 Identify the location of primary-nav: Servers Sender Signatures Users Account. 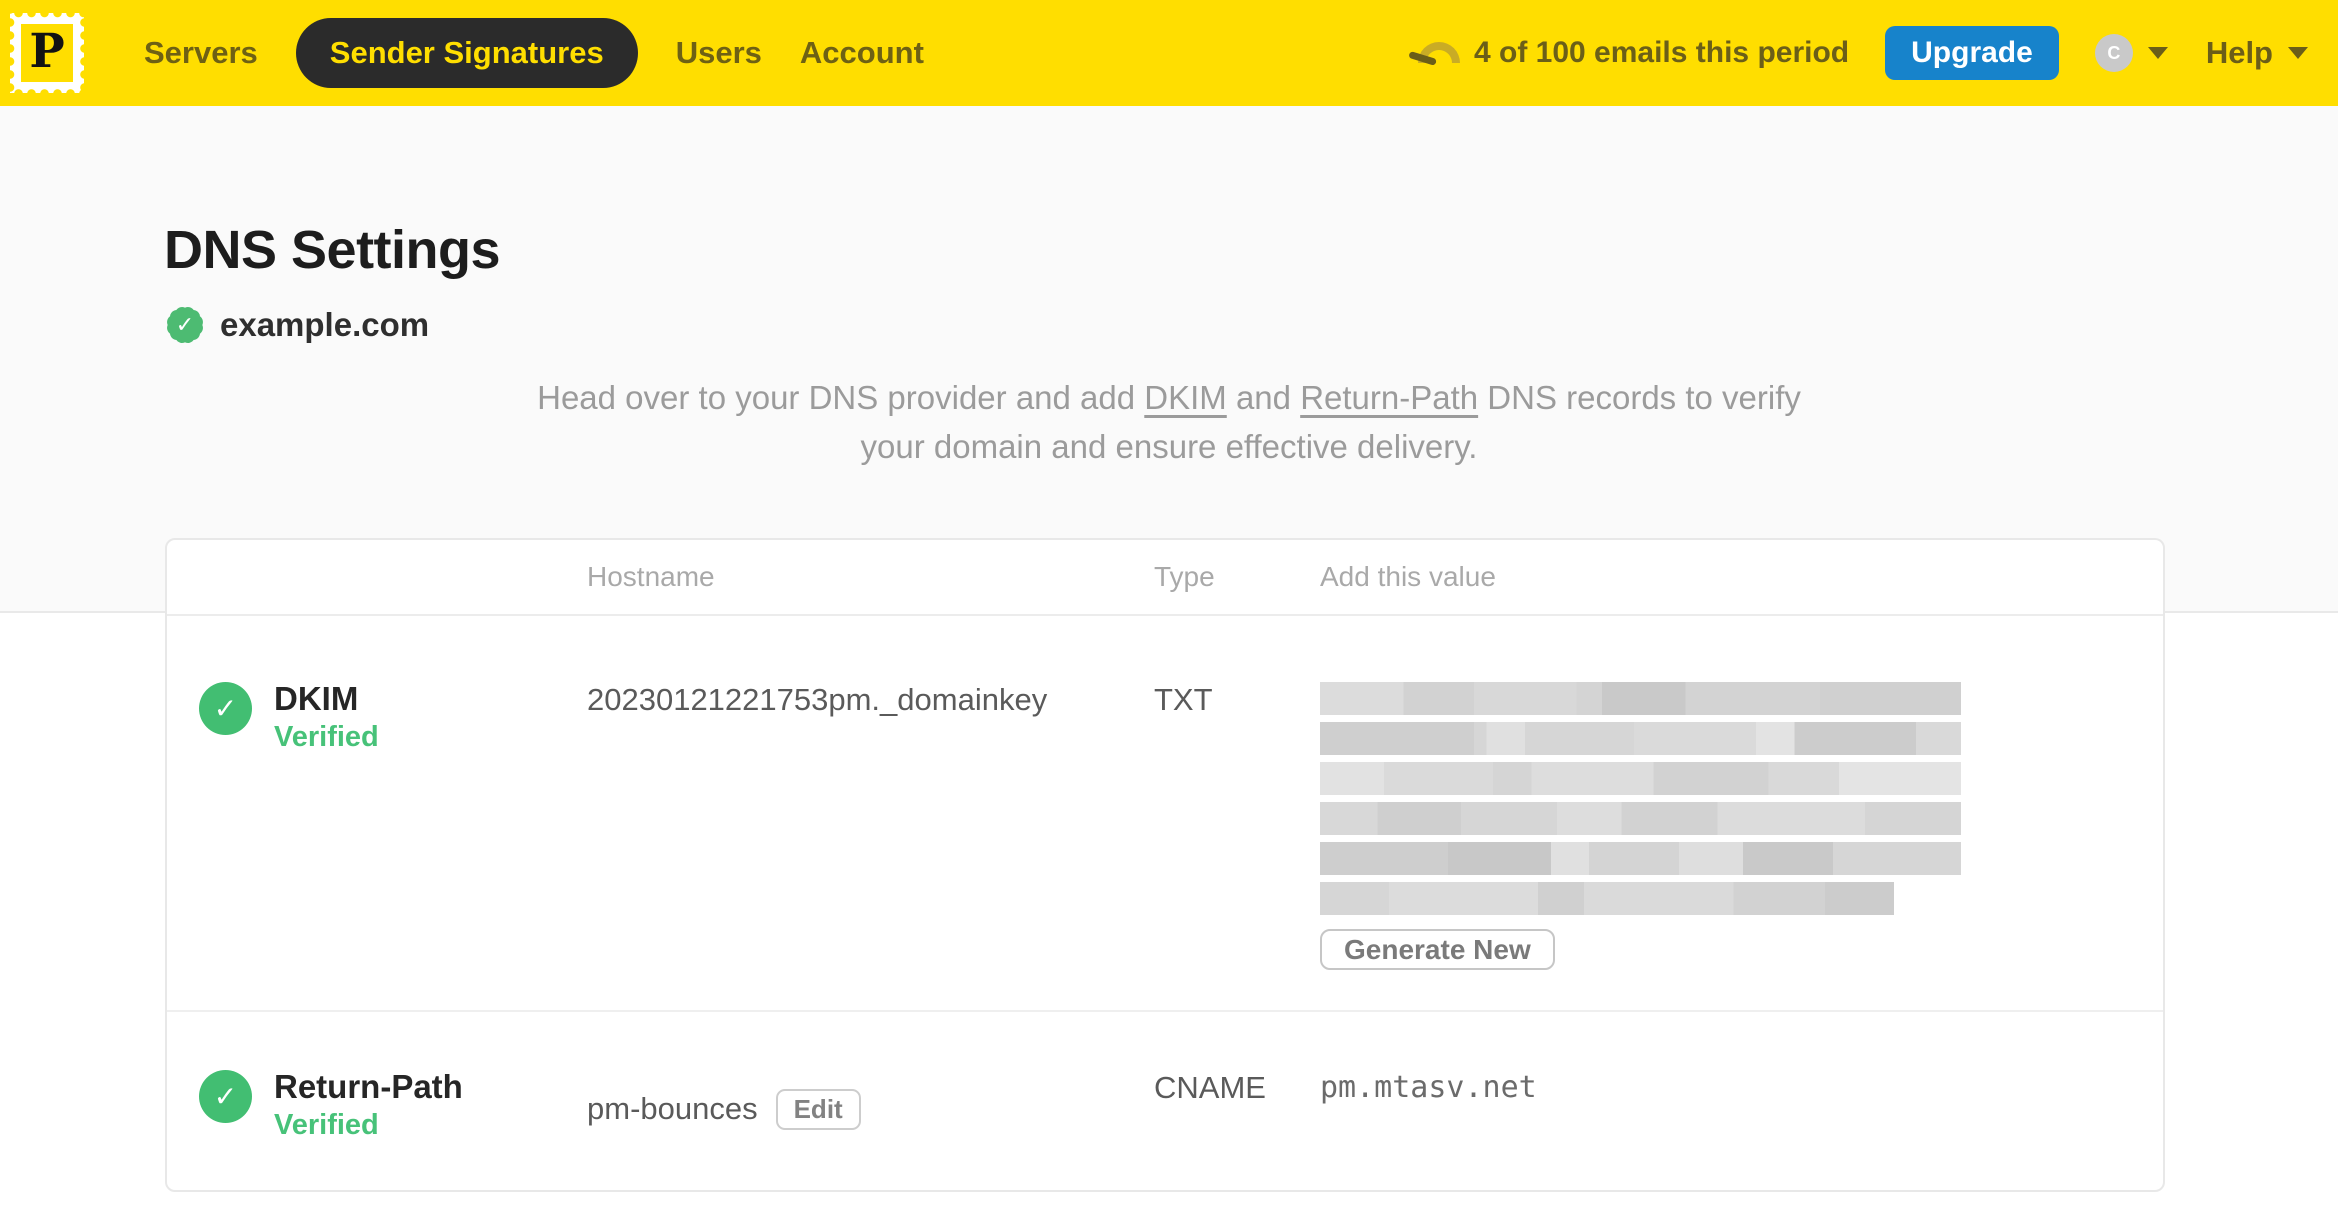
(553, 53).